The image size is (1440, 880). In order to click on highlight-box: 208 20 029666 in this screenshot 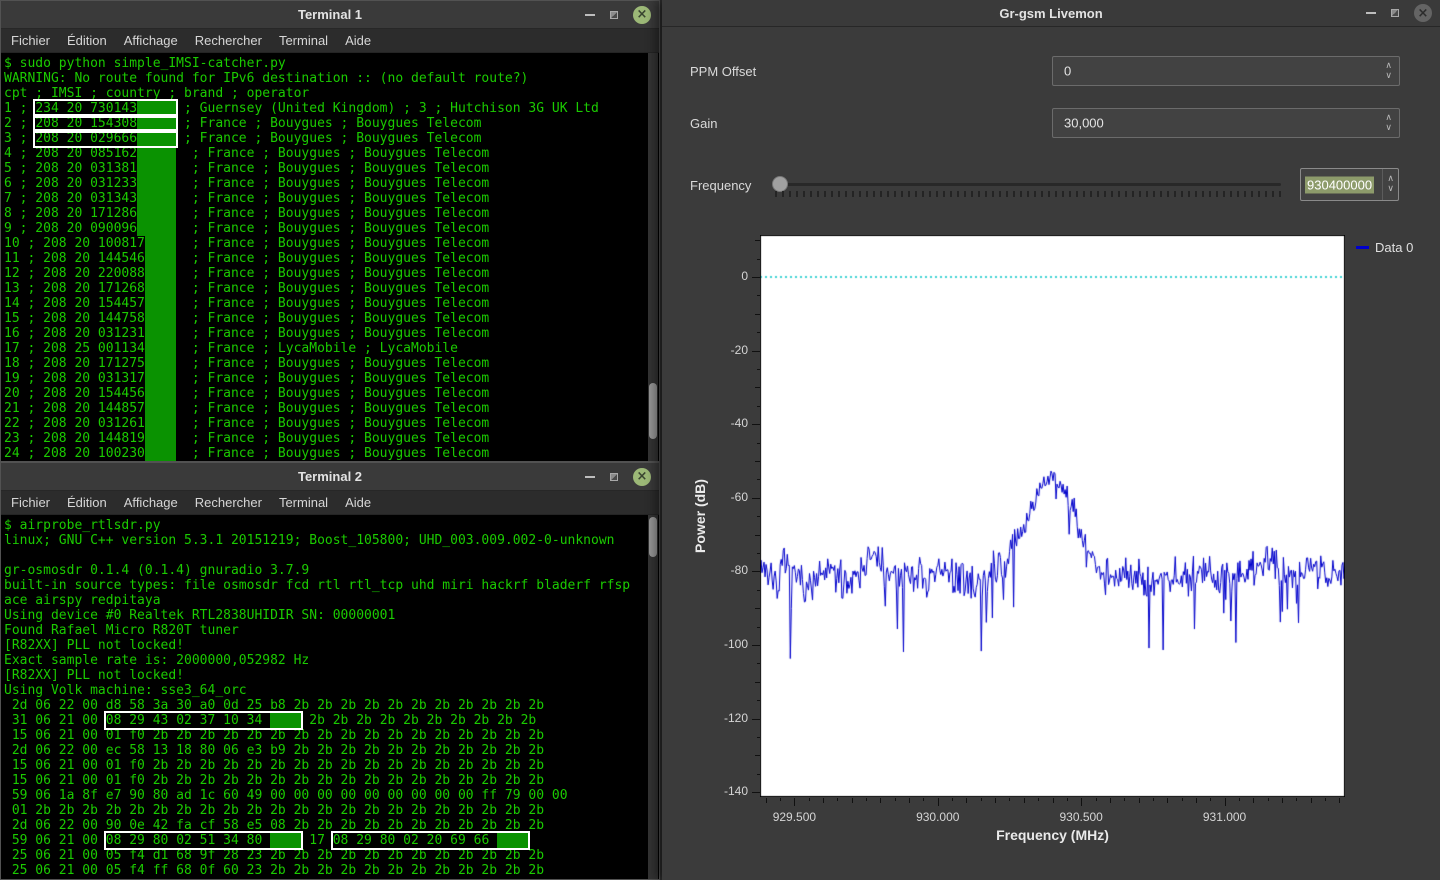, I will do `click(106, 138)`.